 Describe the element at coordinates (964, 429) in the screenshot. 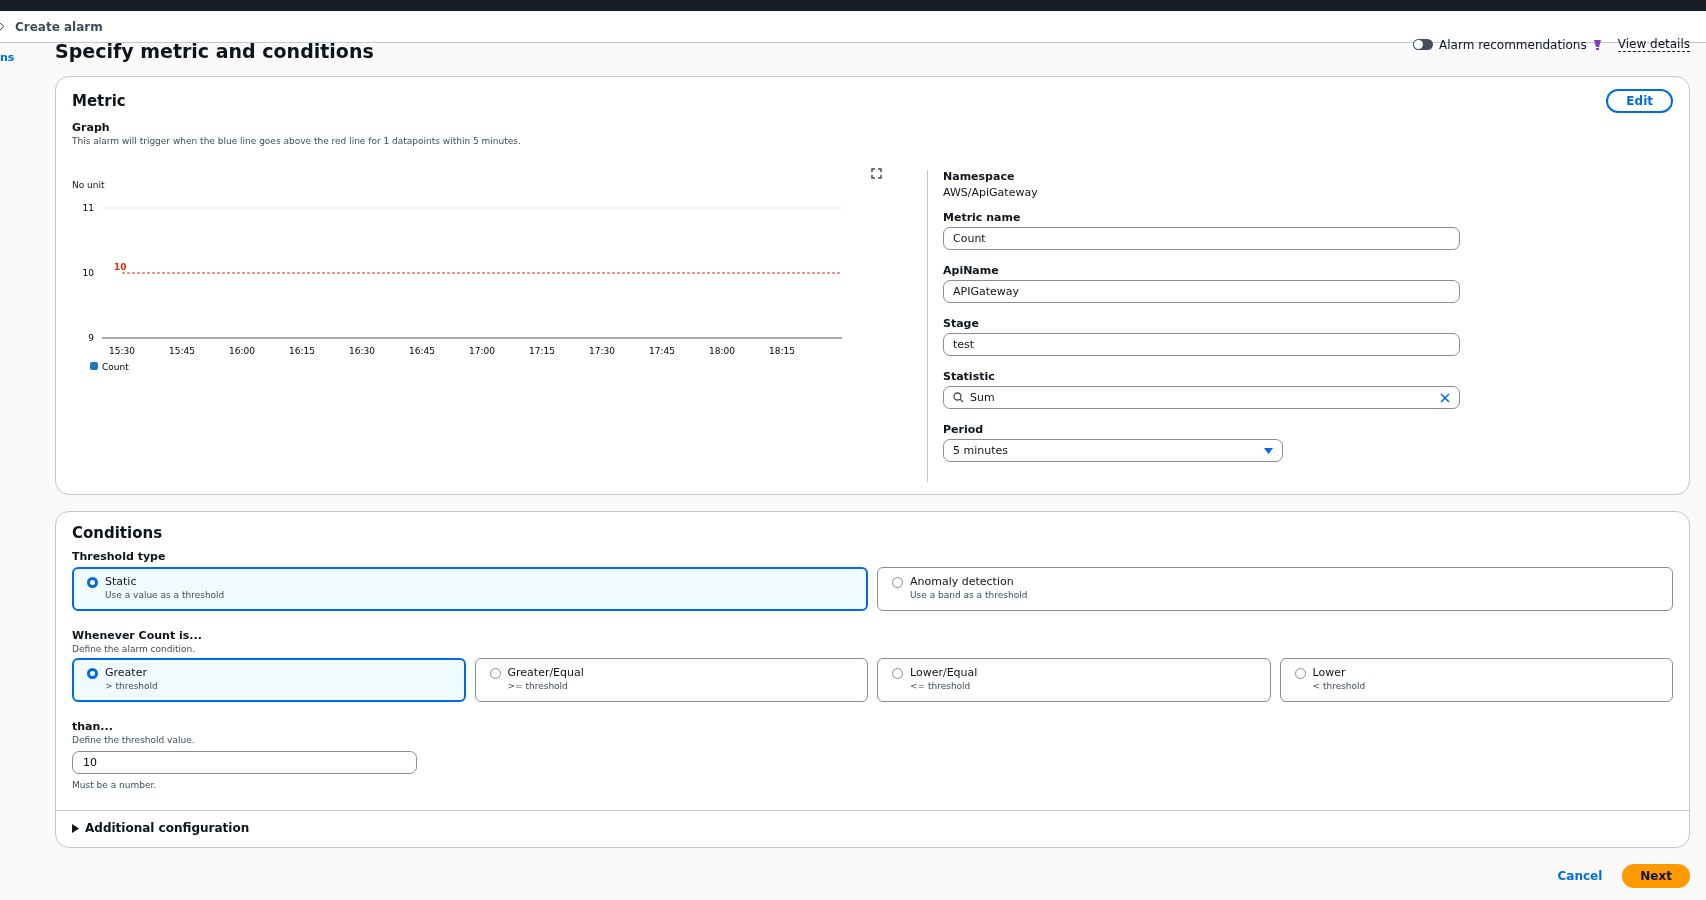

I see `field-label: Period` at that location.